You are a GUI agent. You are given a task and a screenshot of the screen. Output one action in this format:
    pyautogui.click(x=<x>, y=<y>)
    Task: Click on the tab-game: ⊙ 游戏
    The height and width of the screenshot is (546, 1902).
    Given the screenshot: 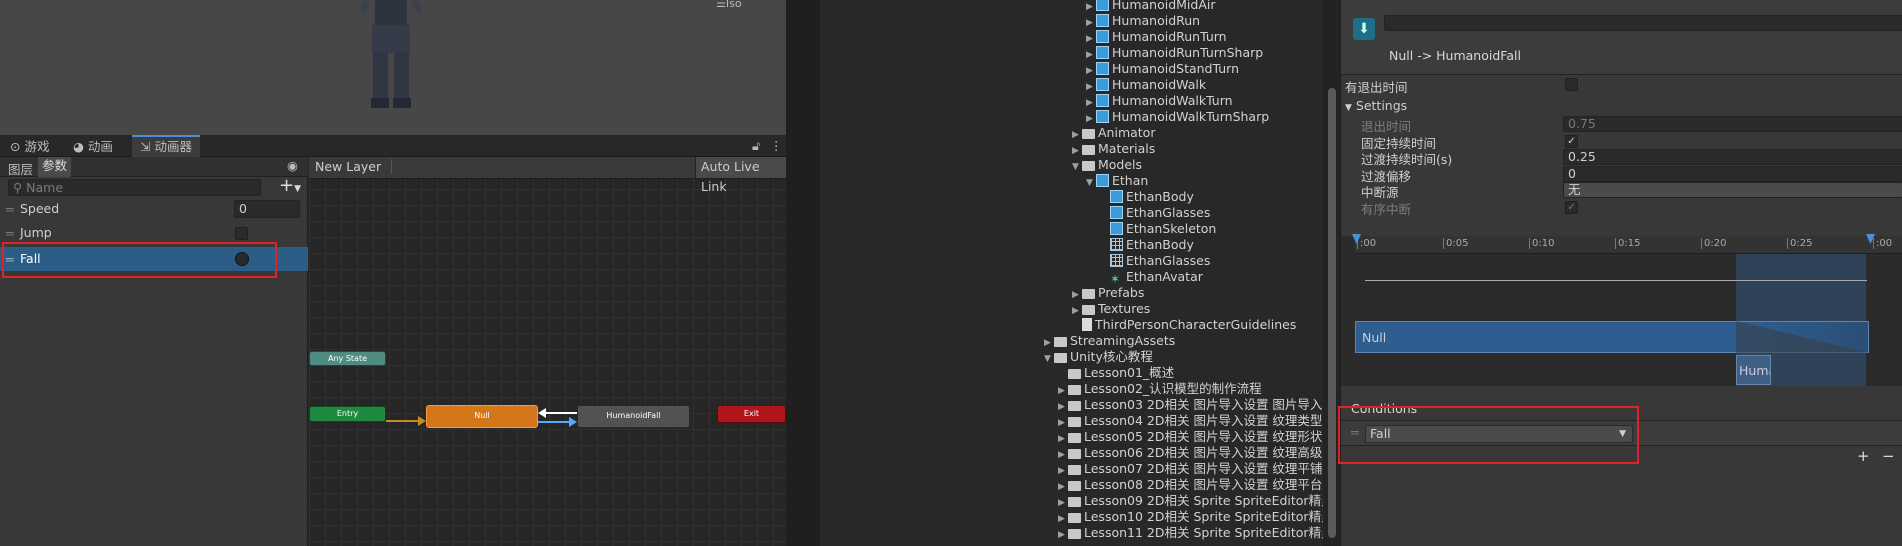 What is the action you would take?
    pyautogui.click(x=29, y=147)
    